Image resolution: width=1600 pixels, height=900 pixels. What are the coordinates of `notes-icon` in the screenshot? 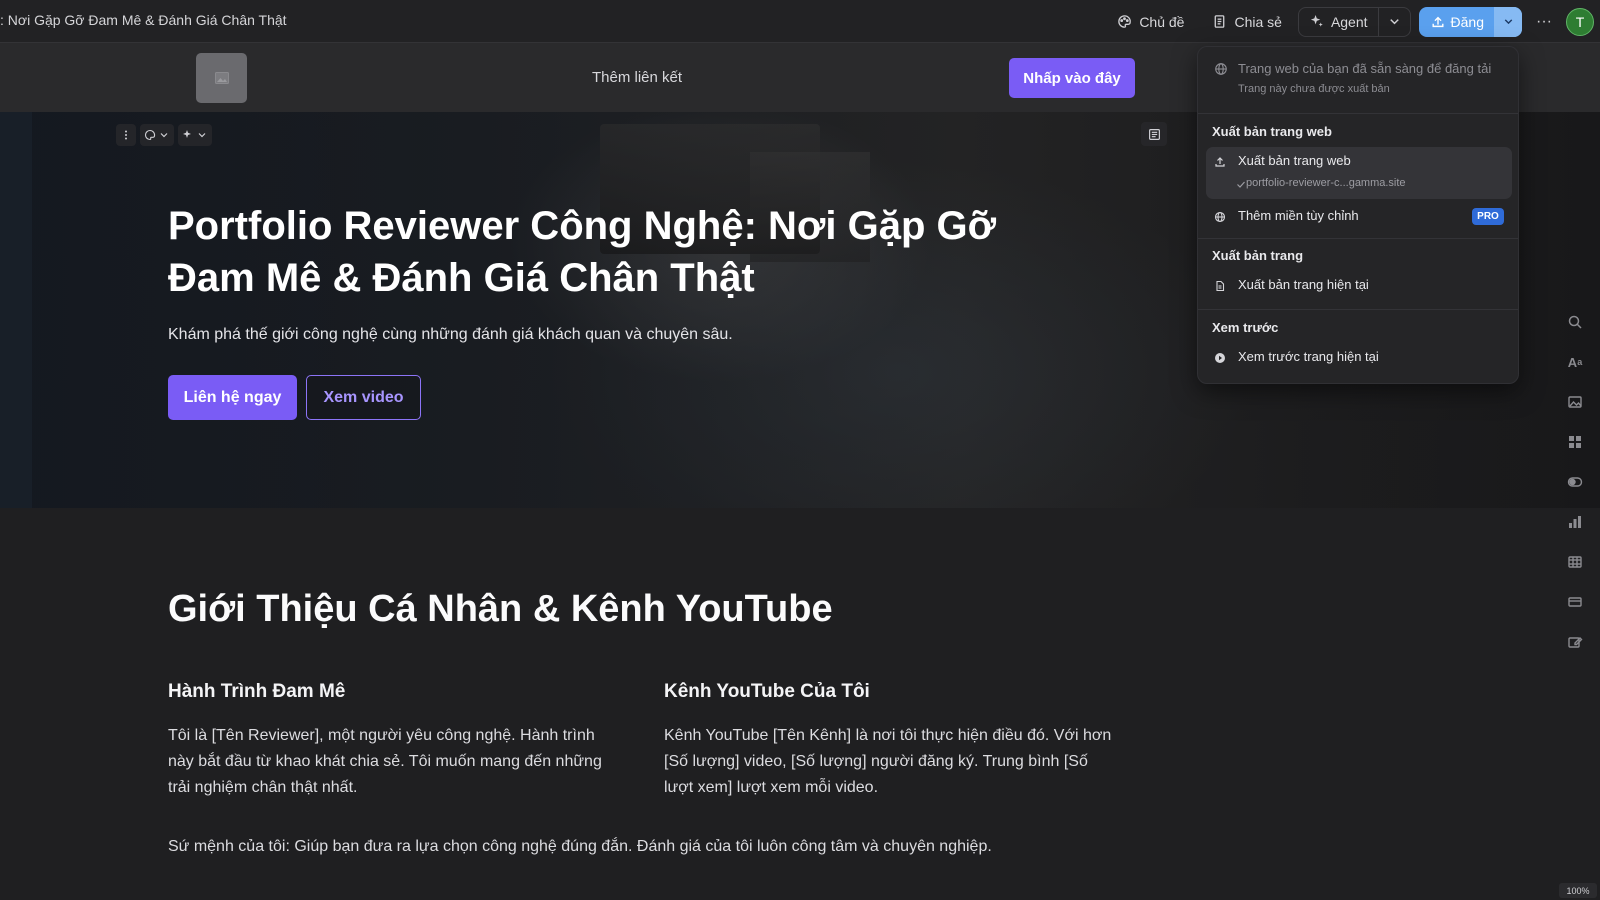 It's located at (1154, 134).